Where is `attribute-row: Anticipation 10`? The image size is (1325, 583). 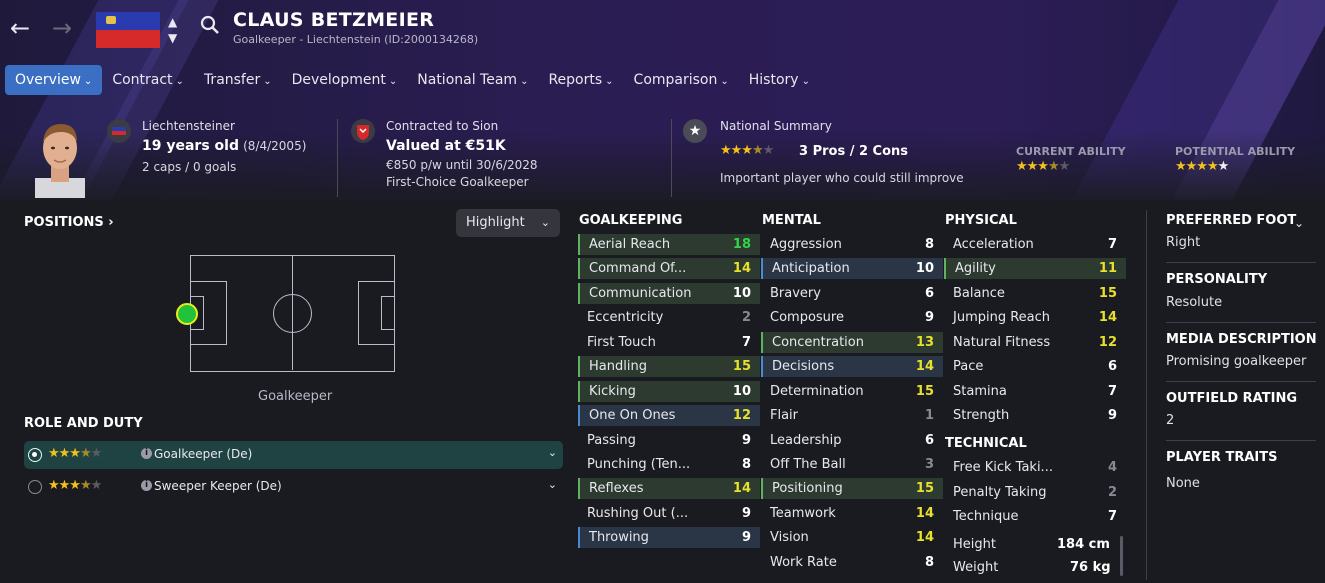 attribute-row: Anticipation 10 is located at coordinates (852, 268).